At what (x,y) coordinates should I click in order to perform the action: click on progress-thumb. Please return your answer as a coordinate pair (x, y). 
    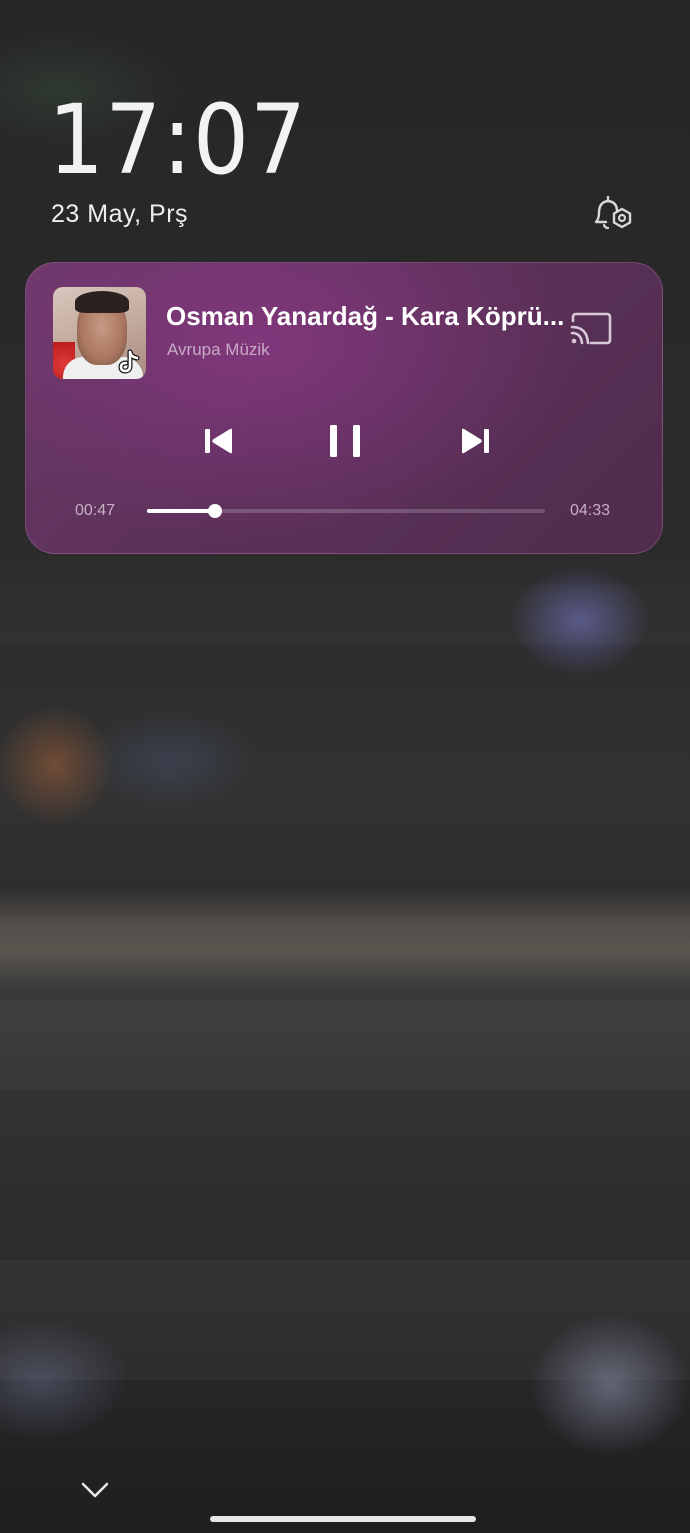
    Looking at the image, I should click on (215, 511).